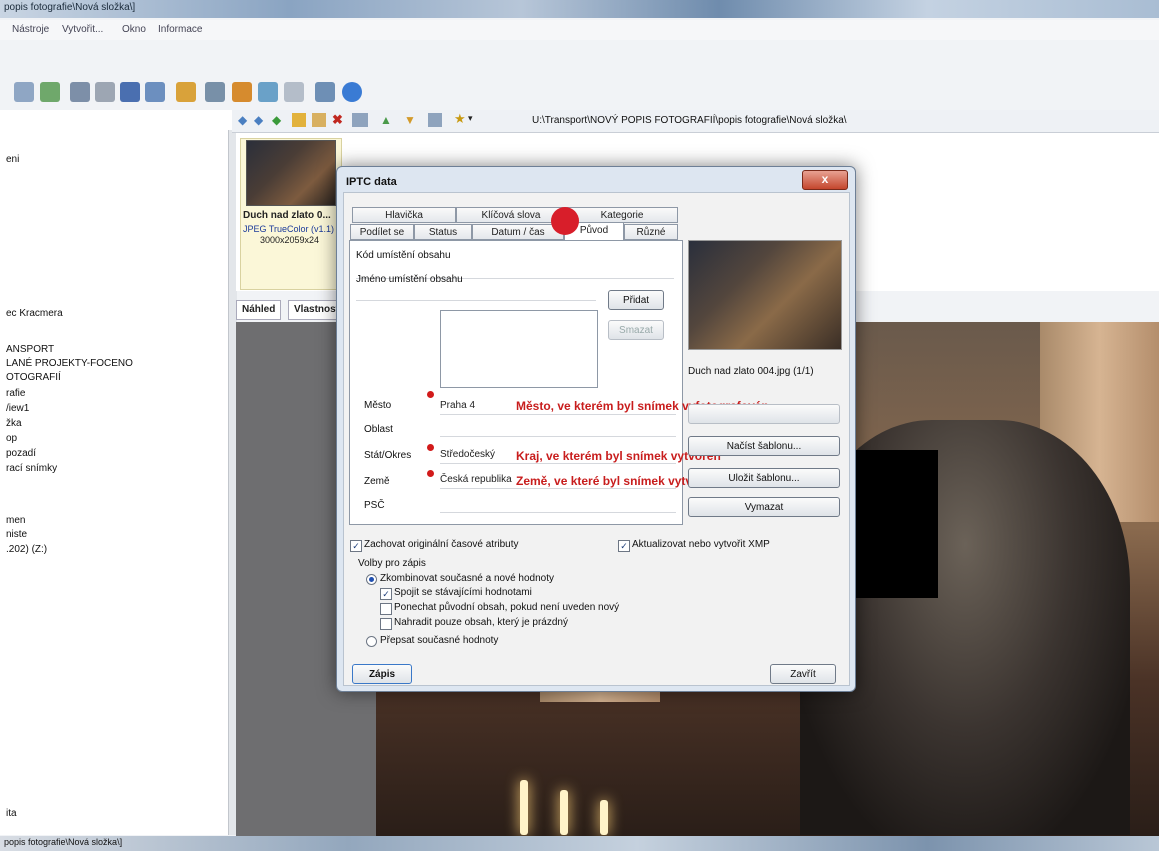  Describe the element at coordinates (337, 120) in the screenshot. I see `delete-icon: ✖` at that location.